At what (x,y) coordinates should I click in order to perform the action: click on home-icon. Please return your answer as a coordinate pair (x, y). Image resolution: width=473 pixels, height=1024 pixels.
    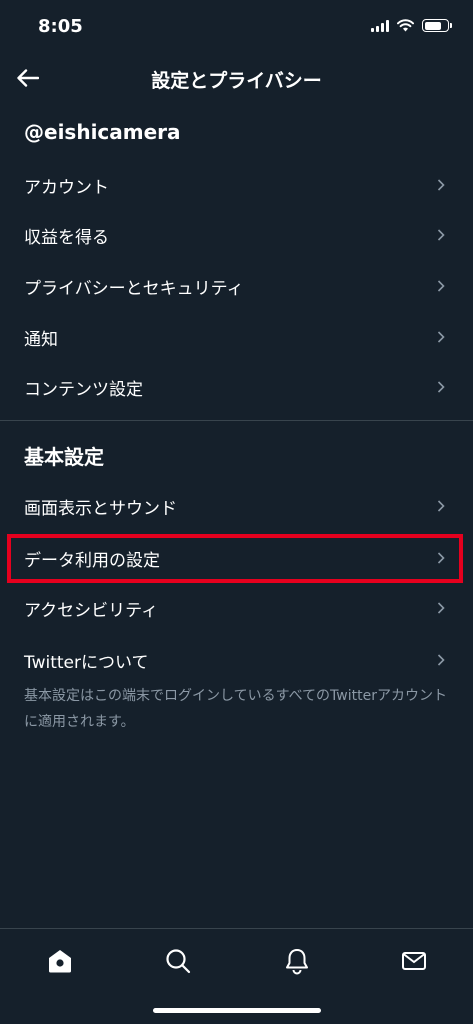
    Looking at the image, I should click on (60, 961).